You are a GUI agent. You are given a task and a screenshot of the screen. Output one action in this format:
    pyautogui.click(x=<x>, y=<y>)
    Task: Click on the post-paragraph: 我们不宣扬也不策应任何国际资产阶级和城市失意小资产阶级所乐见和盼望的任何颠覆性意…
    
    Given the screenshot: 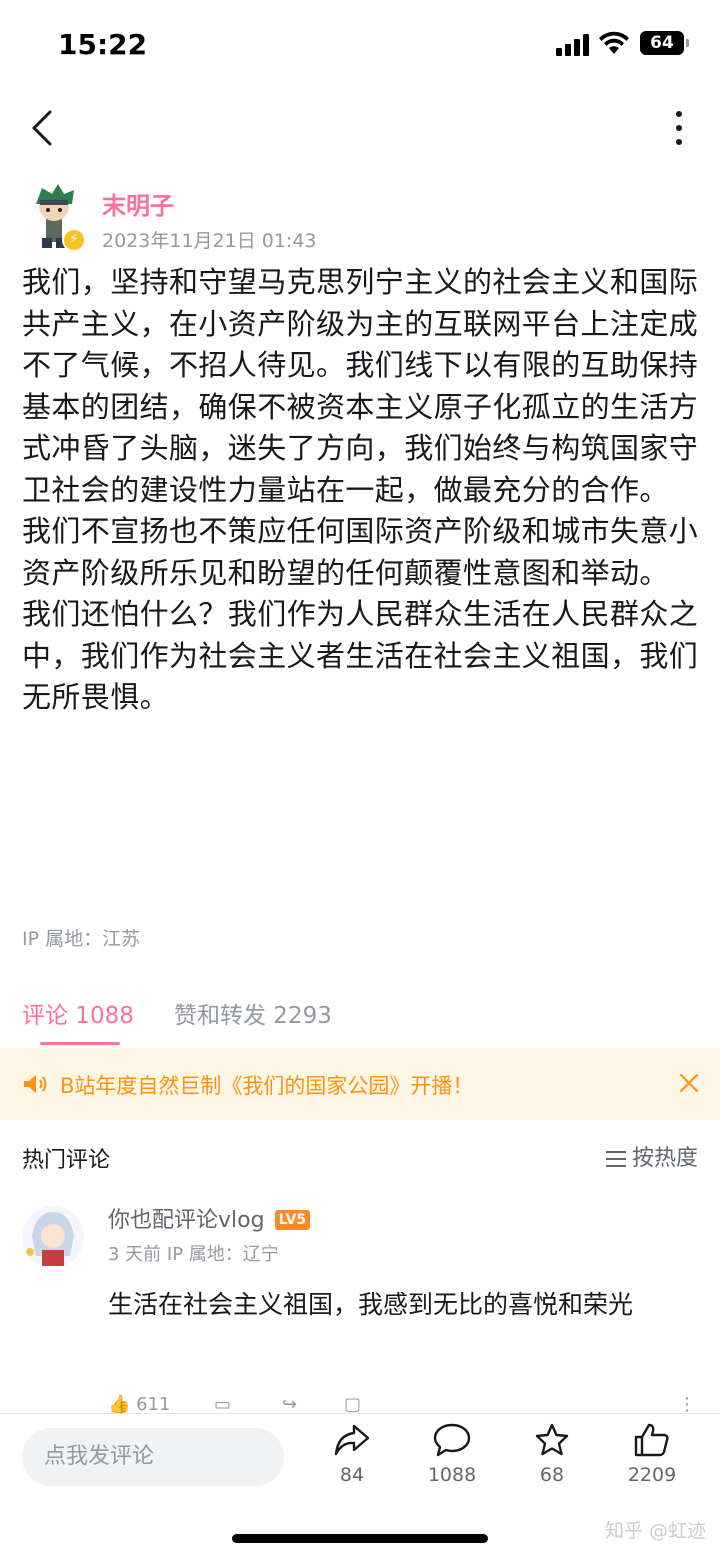 What is the action you would take?
    pyautogui.click(x=360, y=552)
    